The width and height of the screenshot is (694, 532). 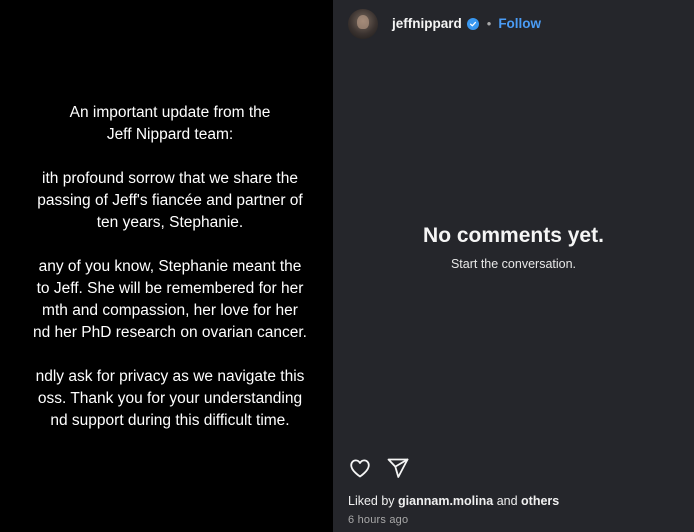 What do you see at coordinates (378, 520) in the screenshot?
I see `post-timestamp: 6 hours ago` at bounding box center [378, 520].